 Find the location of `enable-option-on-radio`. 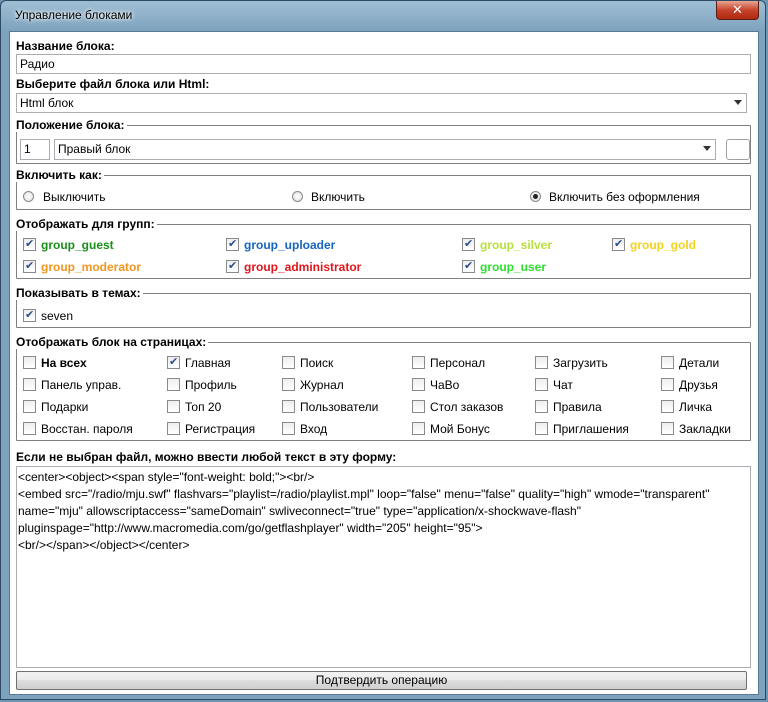

enable-option-on-radio is located at coordinates (297, 196).